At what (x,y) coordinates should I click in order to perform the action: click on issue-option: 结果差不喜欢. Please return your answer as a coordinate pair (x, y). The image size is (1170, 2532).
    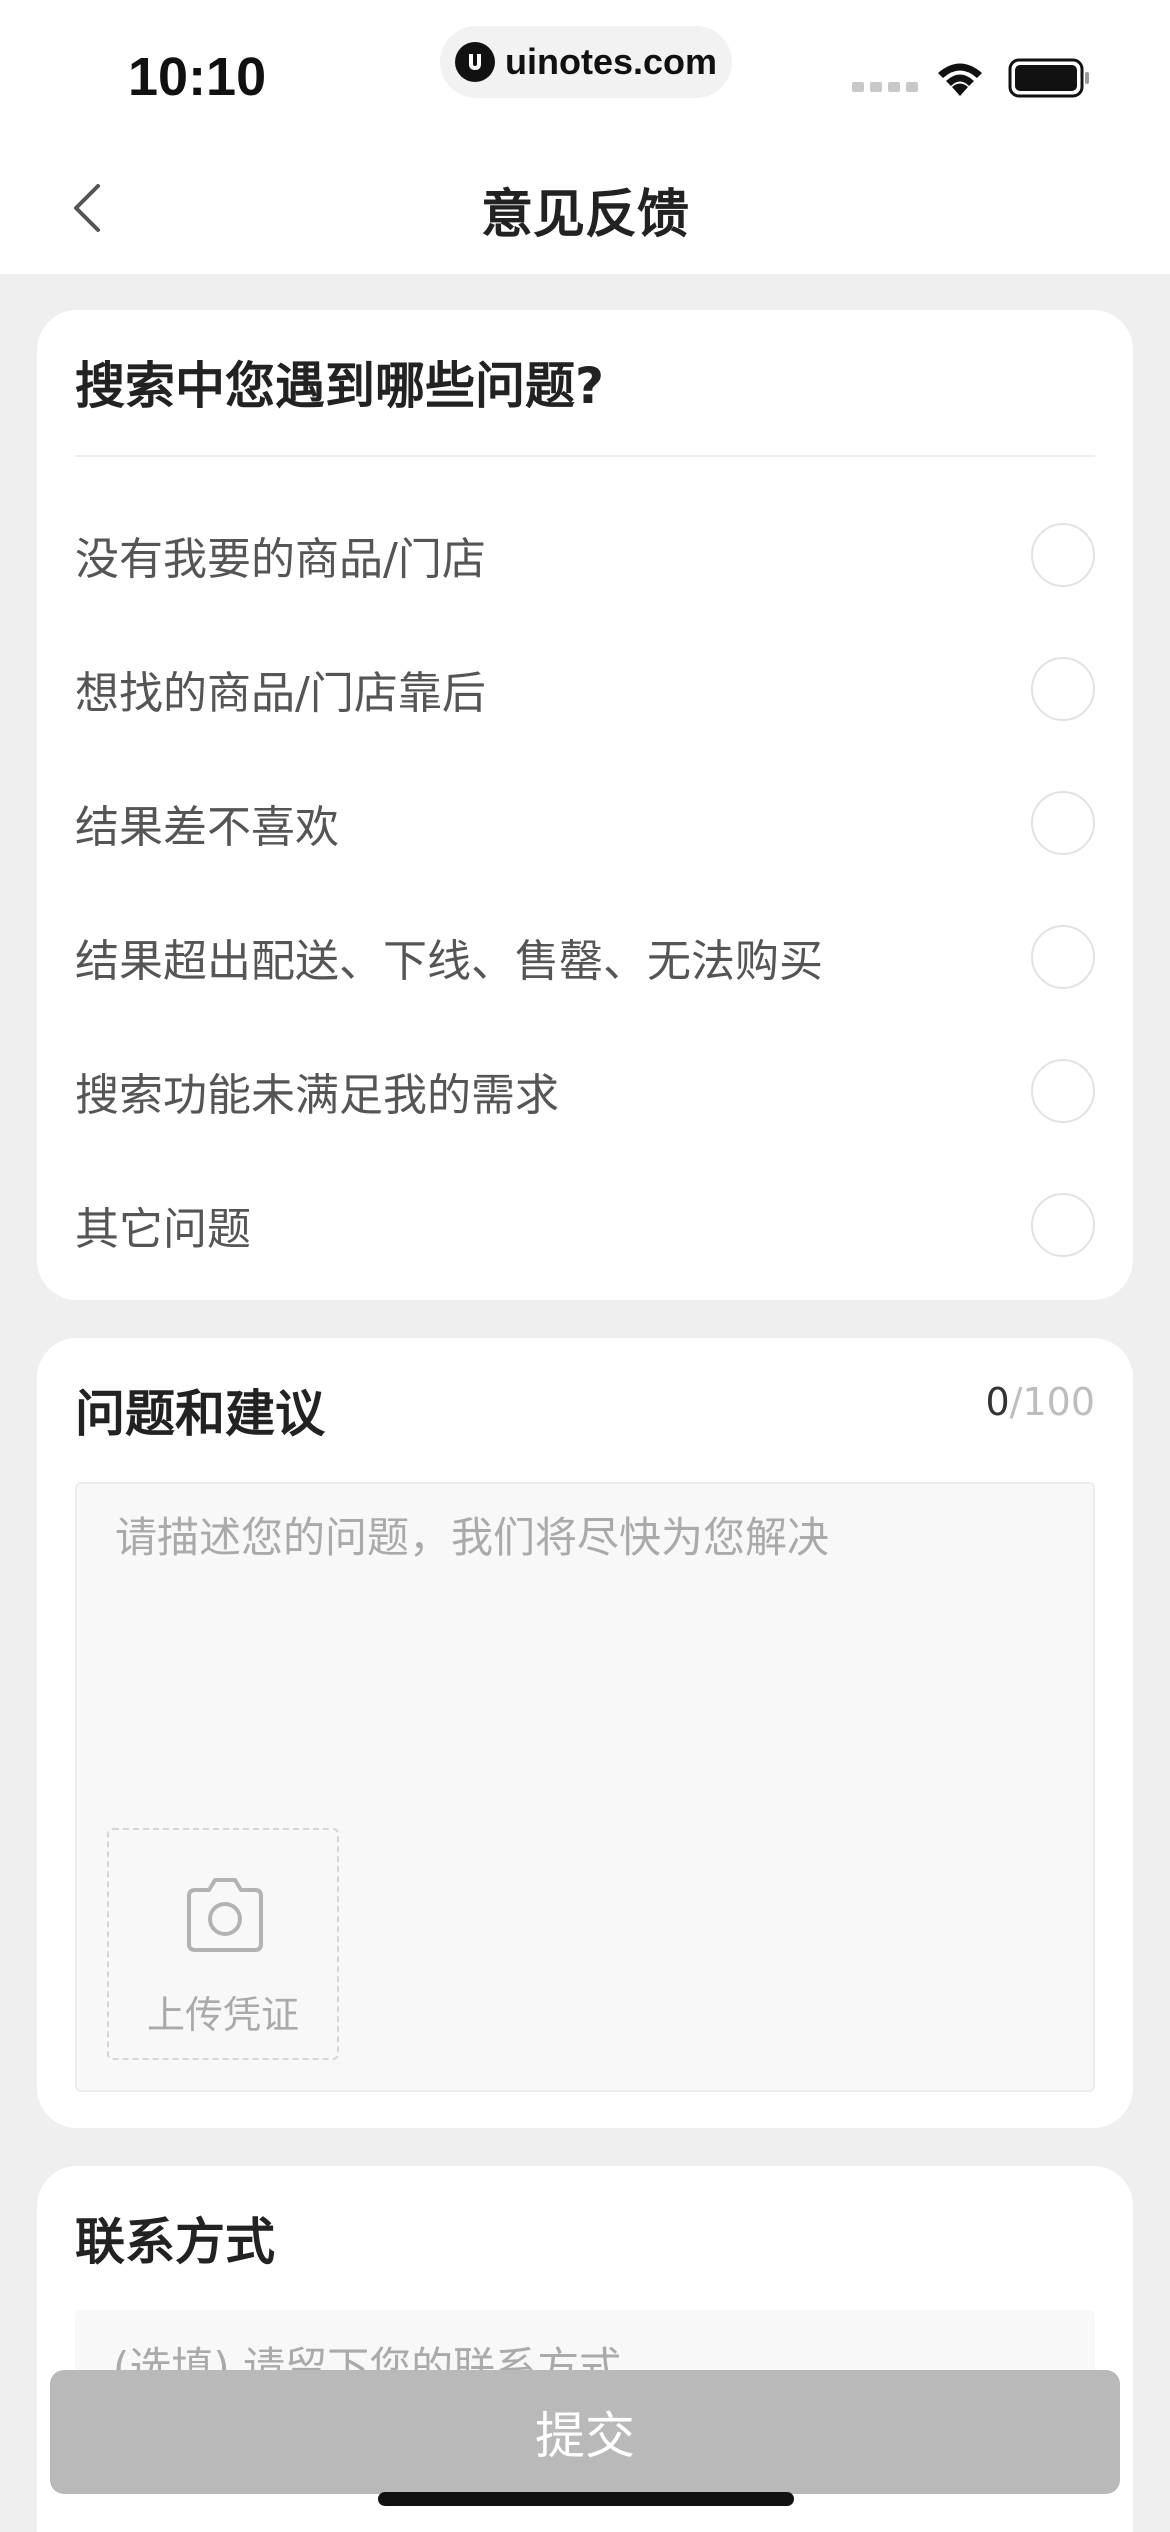
    Looking at the image, I should click on (585, 823).